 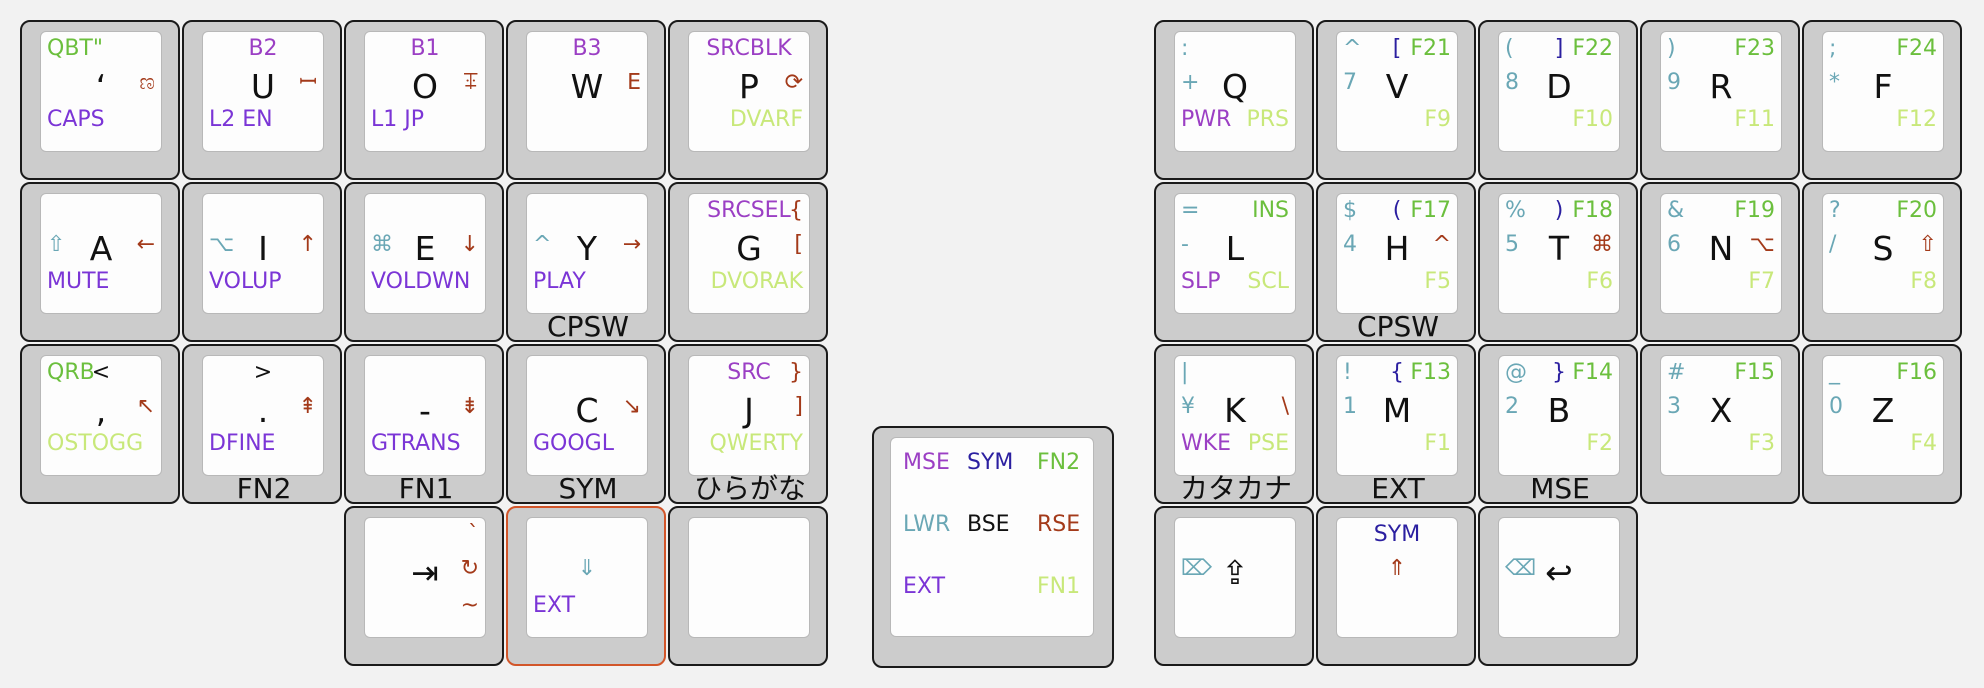 What do you see at coordinates (1916, 48) in the screenshot?
I see `key-legend: F24` at bounding box center [1916, 48].